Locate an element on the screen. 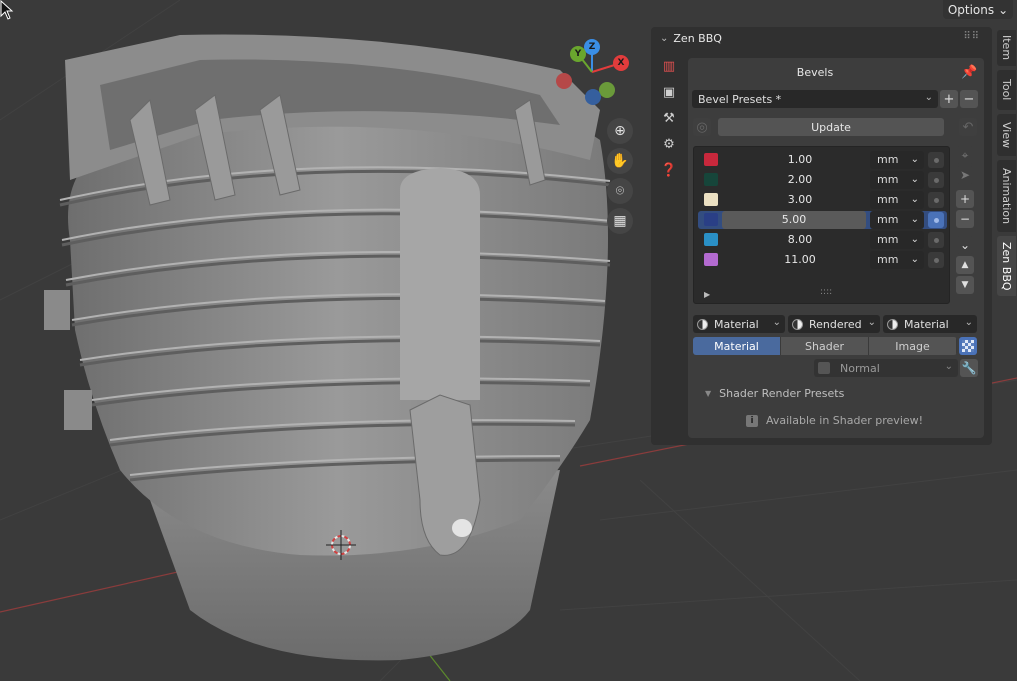 Image resolution: width=1017 pixels, height=681 pixels. tab-item: Item is located at coordinates (1006, 48).